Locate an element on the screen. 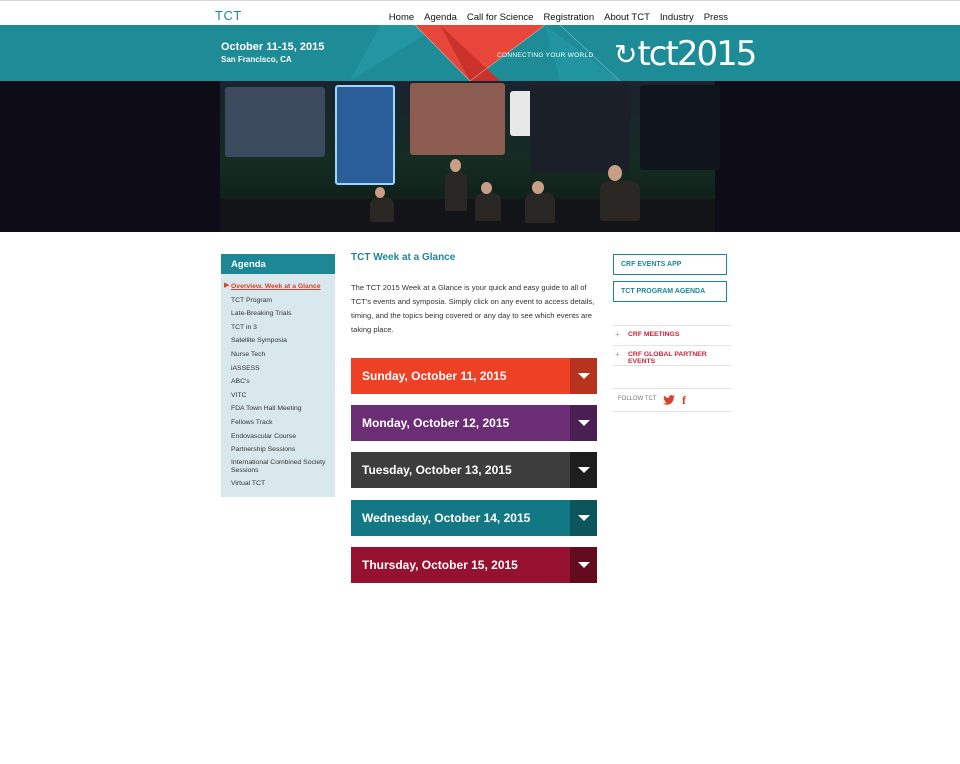 Image resolution: width=960 pixels, height=764 pixels. sidebar-title: Agenda is located at coordinates (278, 264).